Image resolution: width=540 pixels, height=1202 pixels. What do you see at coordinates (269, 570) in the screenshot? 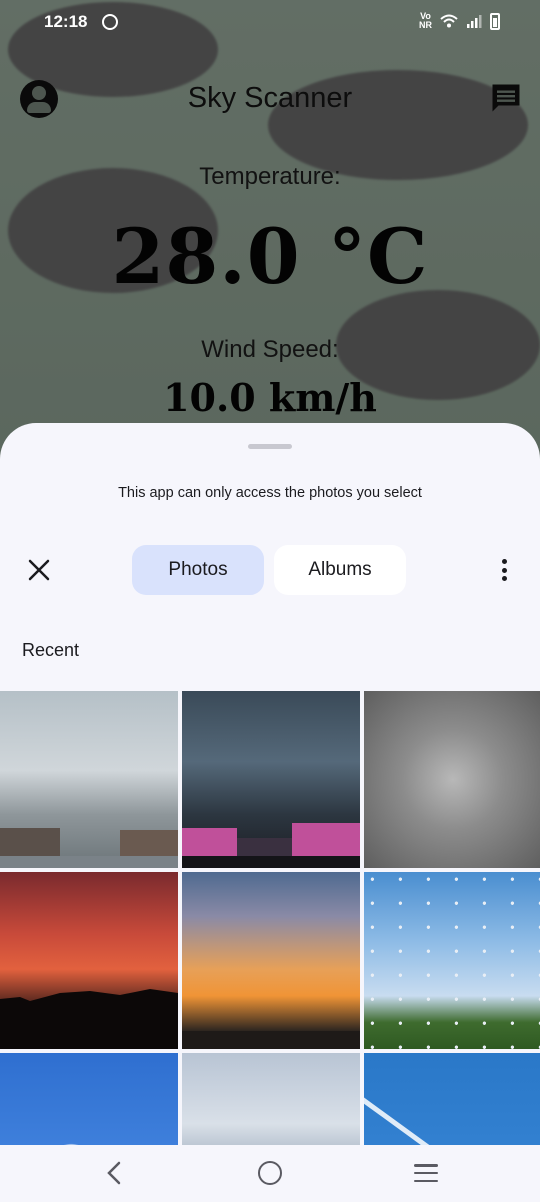
I see `picker-tabs: Photos Albums` at bounding box center [269, 570].